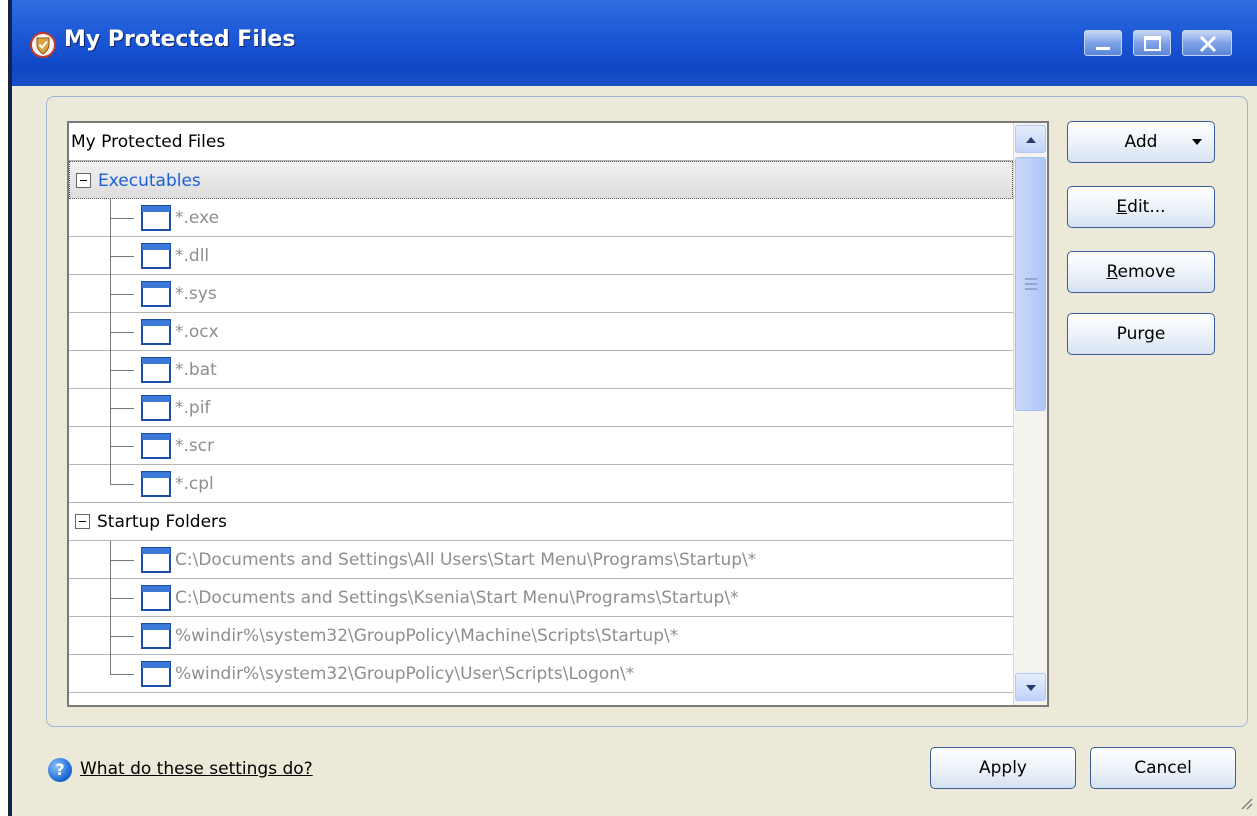 The image size is (1257, 816). What do you see at coordinates (541, 408) in the screenshot?
I see `tree-item-pif: *.pif` at bounding box center [541, 408].